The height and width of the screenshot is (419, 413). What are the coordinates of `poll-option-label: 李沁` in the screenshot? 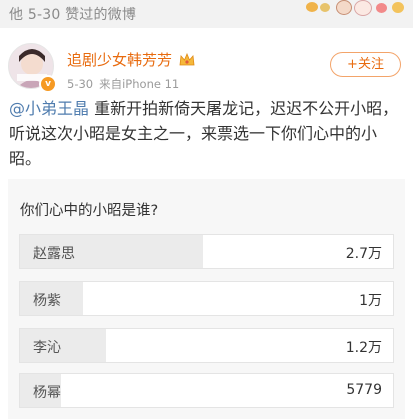 It's located at (47, 348).